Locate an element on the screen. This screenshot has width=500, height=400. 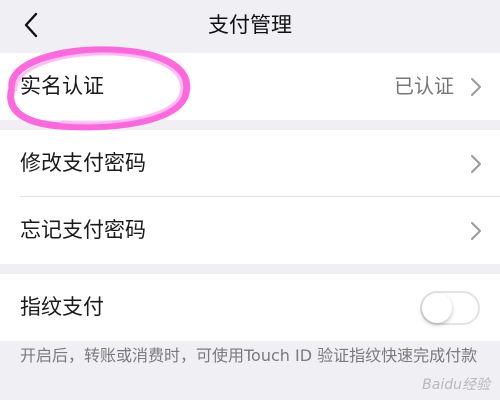
page-title: 支付管理 is located at coordinates (250, 25).